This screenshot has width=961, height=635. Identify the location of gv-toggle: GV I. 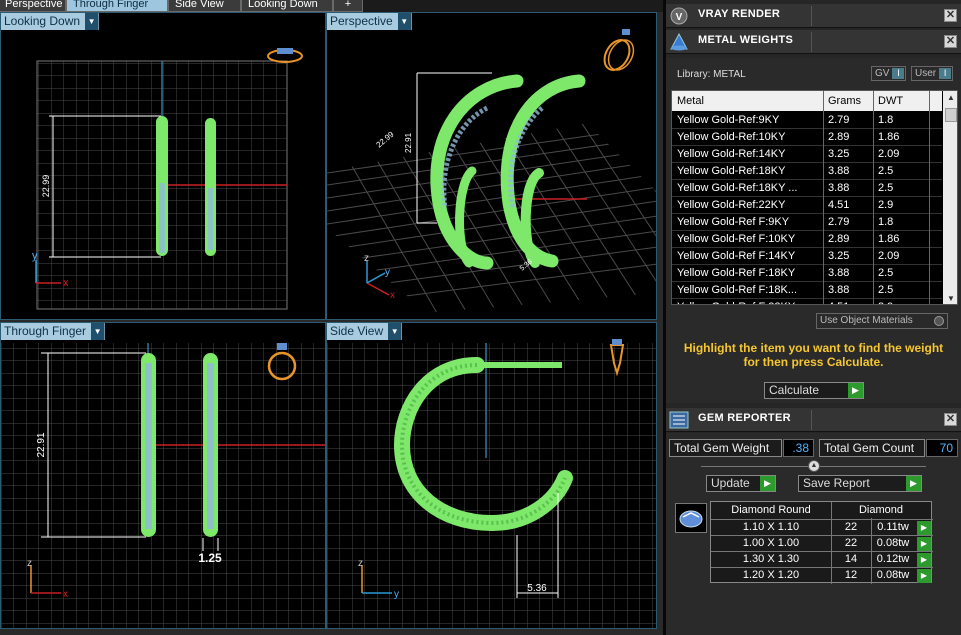
(889, 73).